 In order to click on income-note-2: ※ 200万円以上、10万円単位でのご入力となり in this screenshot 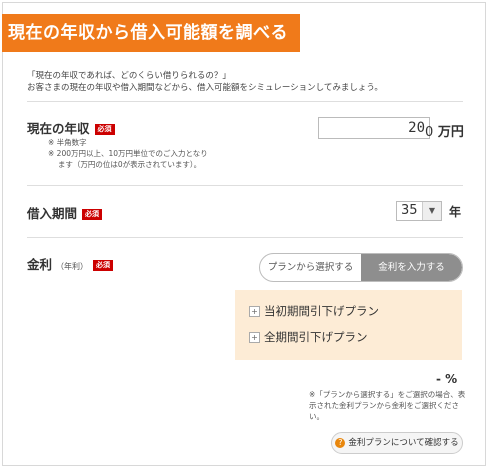, I will do `click(128, 153)`.